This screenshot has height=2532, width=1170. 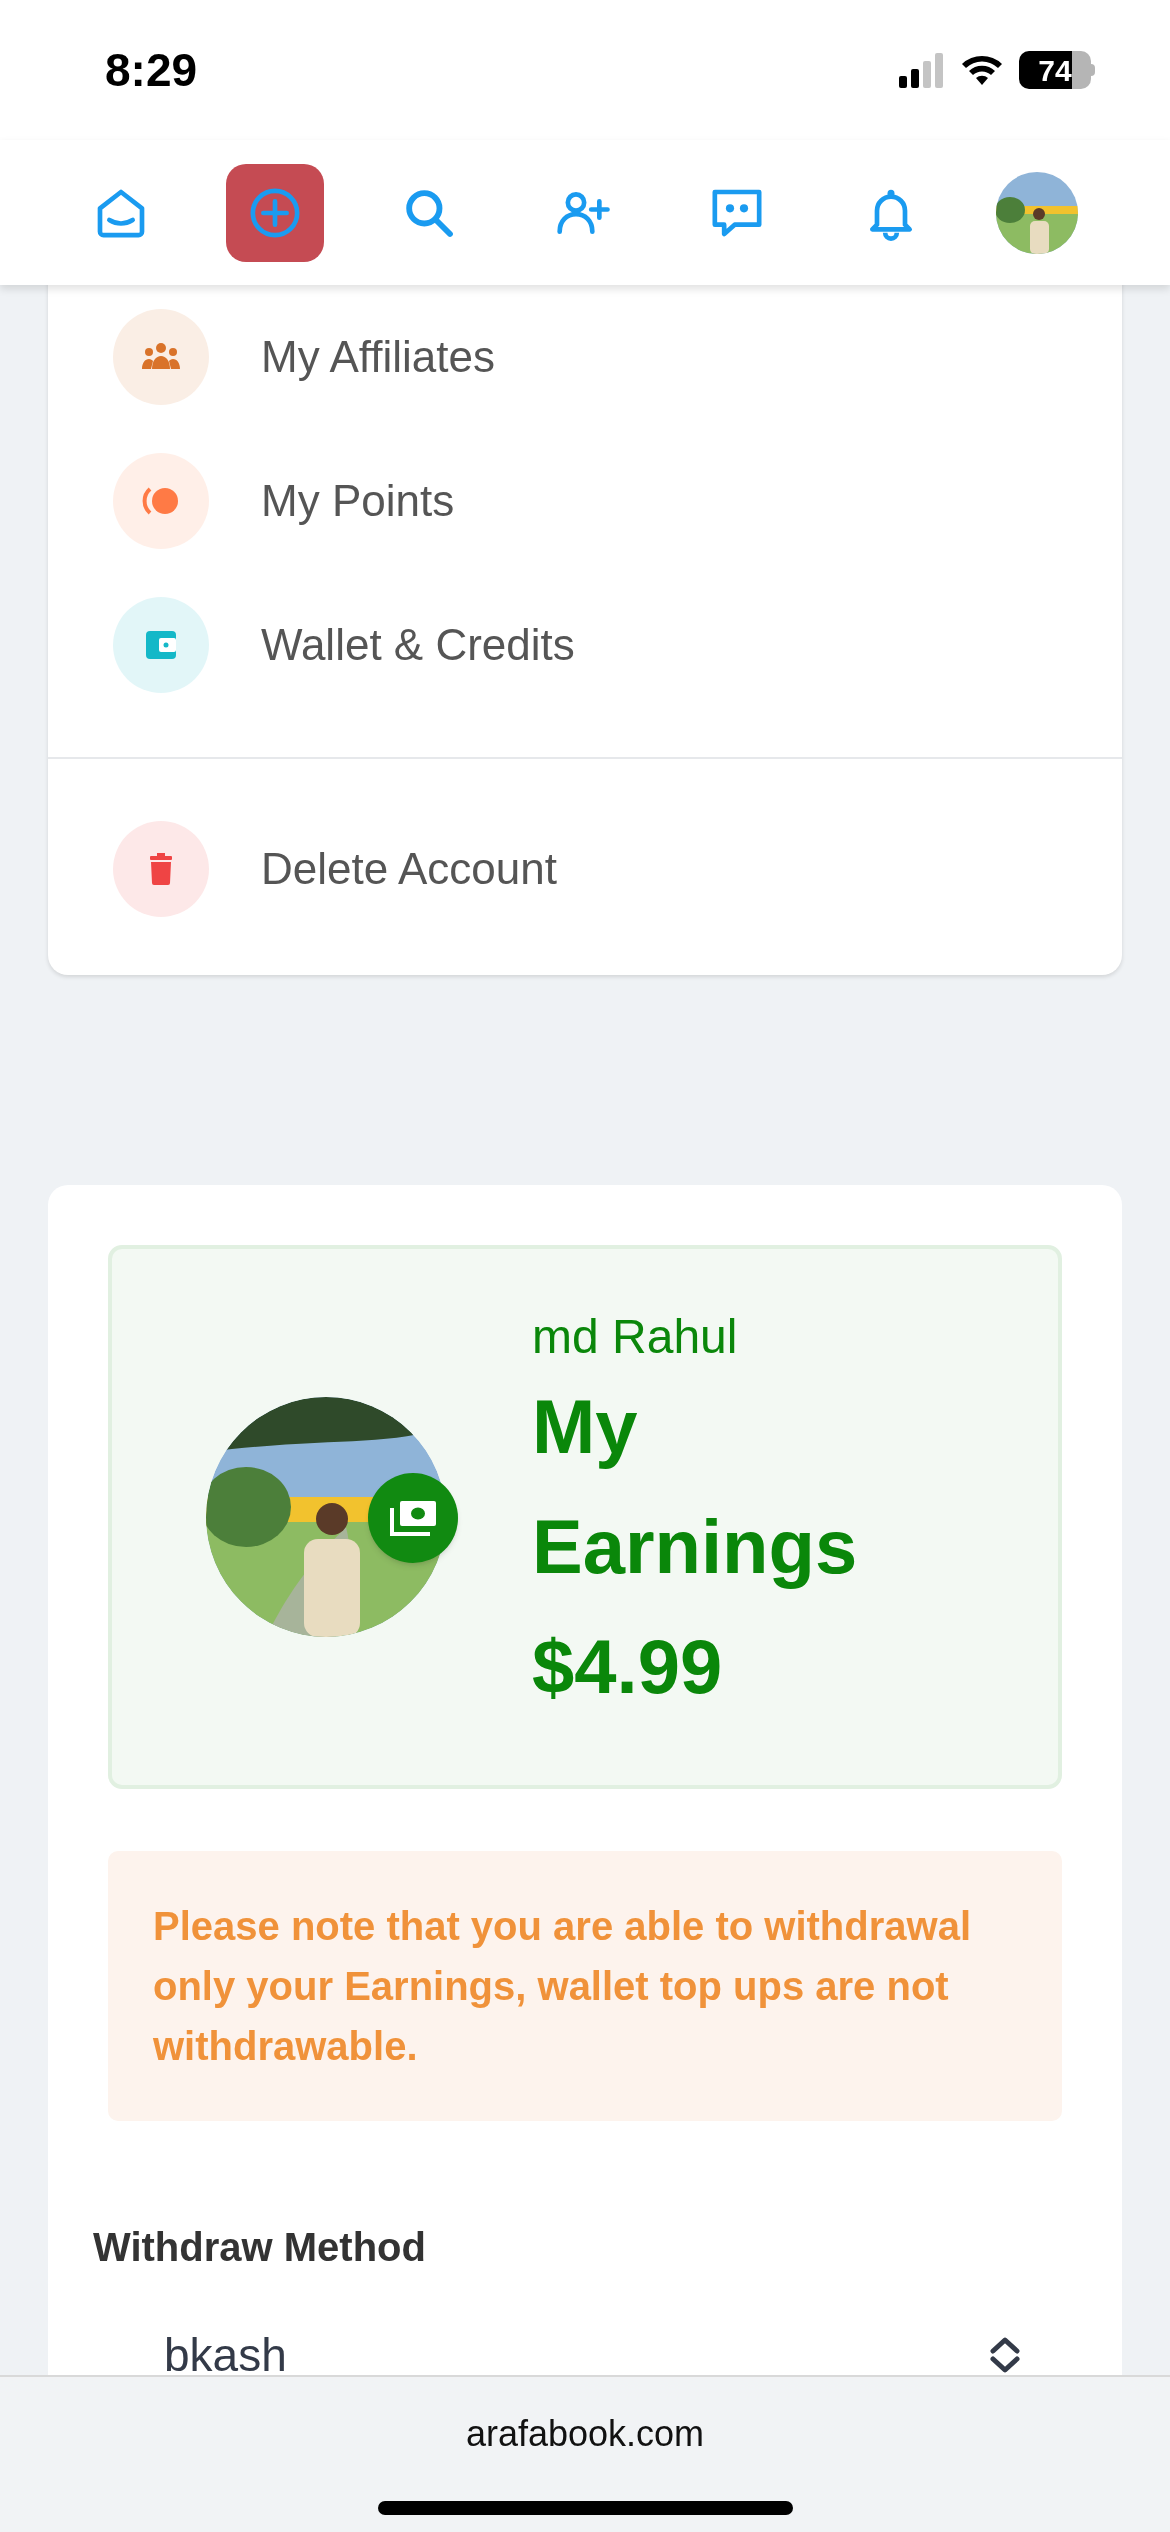 What do you see at coordinates (585, 1986) in the screenshot?
I see `notice-message: Please note that you are able to withdrawal only your Earnings, wallet top ups are not withdrawable.` at bounding box center [585, 1986].